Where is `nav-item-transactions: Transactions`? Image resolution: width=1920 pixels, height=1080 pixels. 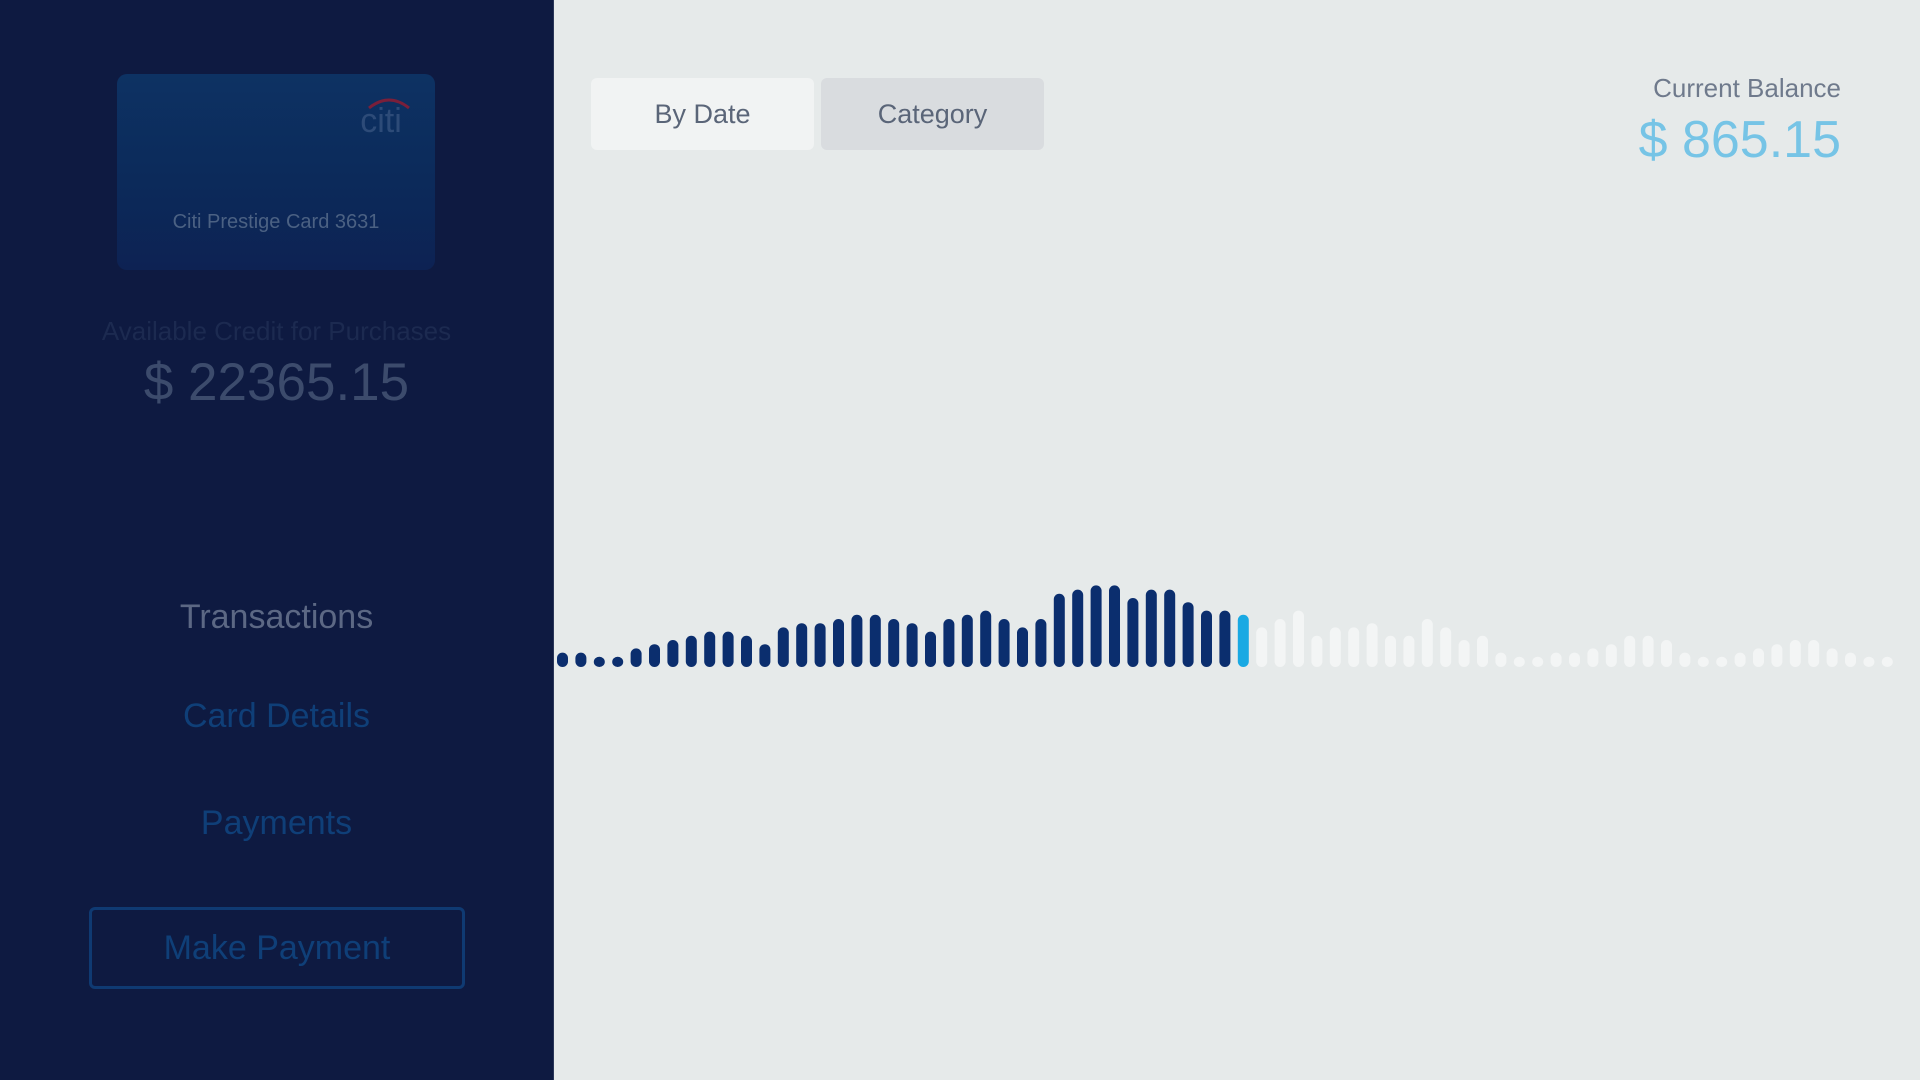 nav-item-transactions: Transactions is located at coordinates (276, 617).